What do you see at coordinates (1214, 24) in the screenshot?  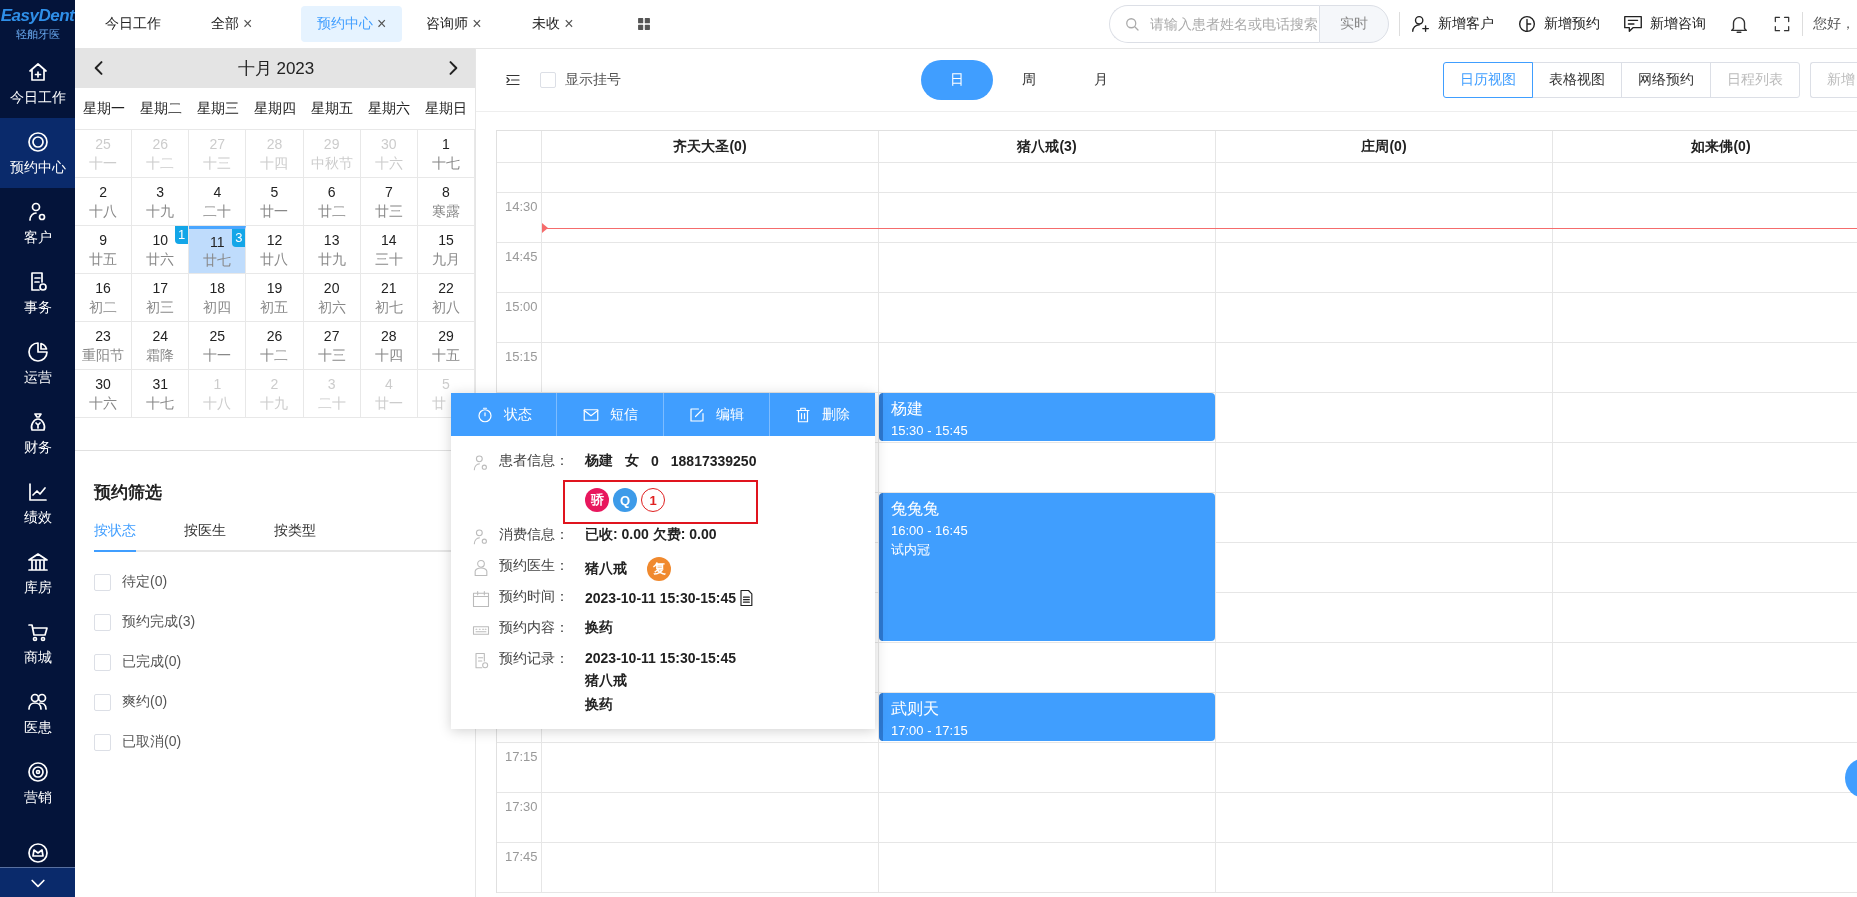 I see `search-field: 请输入患者姓名或电话搜索` at bounding box center [1214, 24].